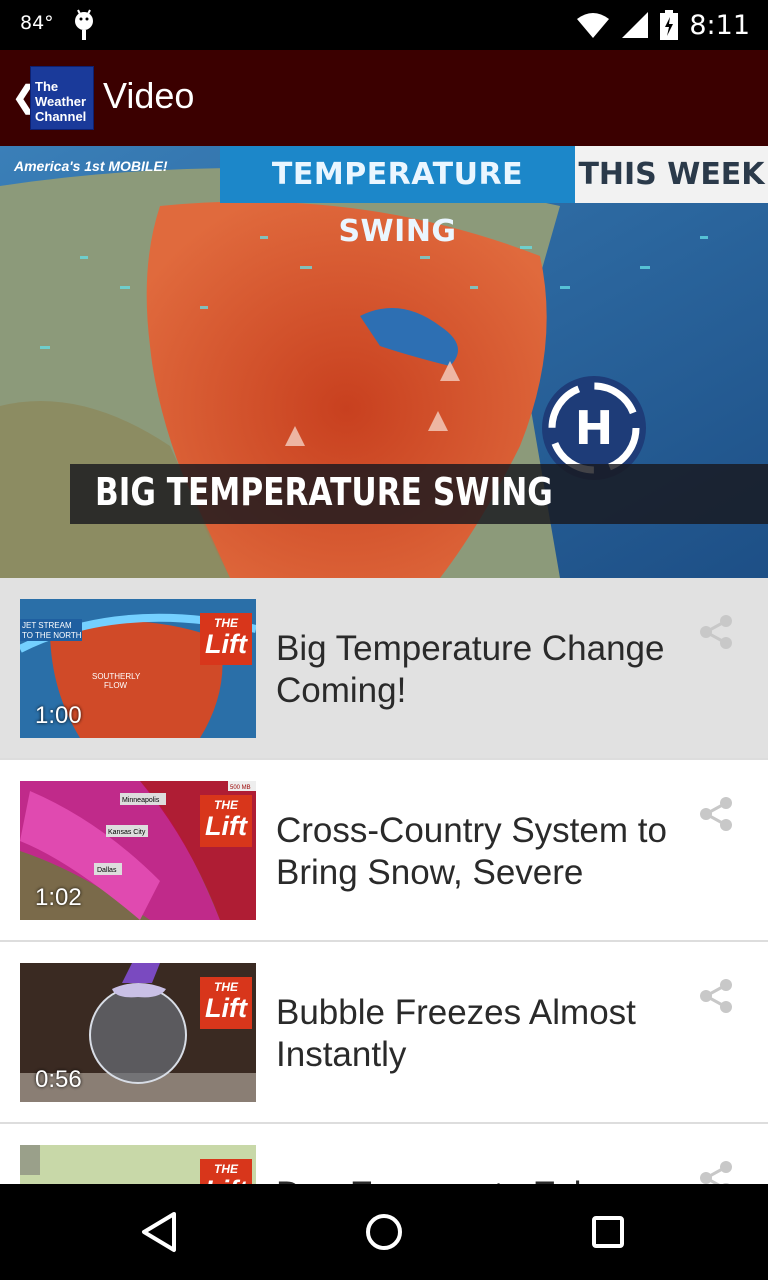  What do you see at coordinates (669, 25) in the screenshot?
I see `battery-icon` at bounding box center [669, 25].